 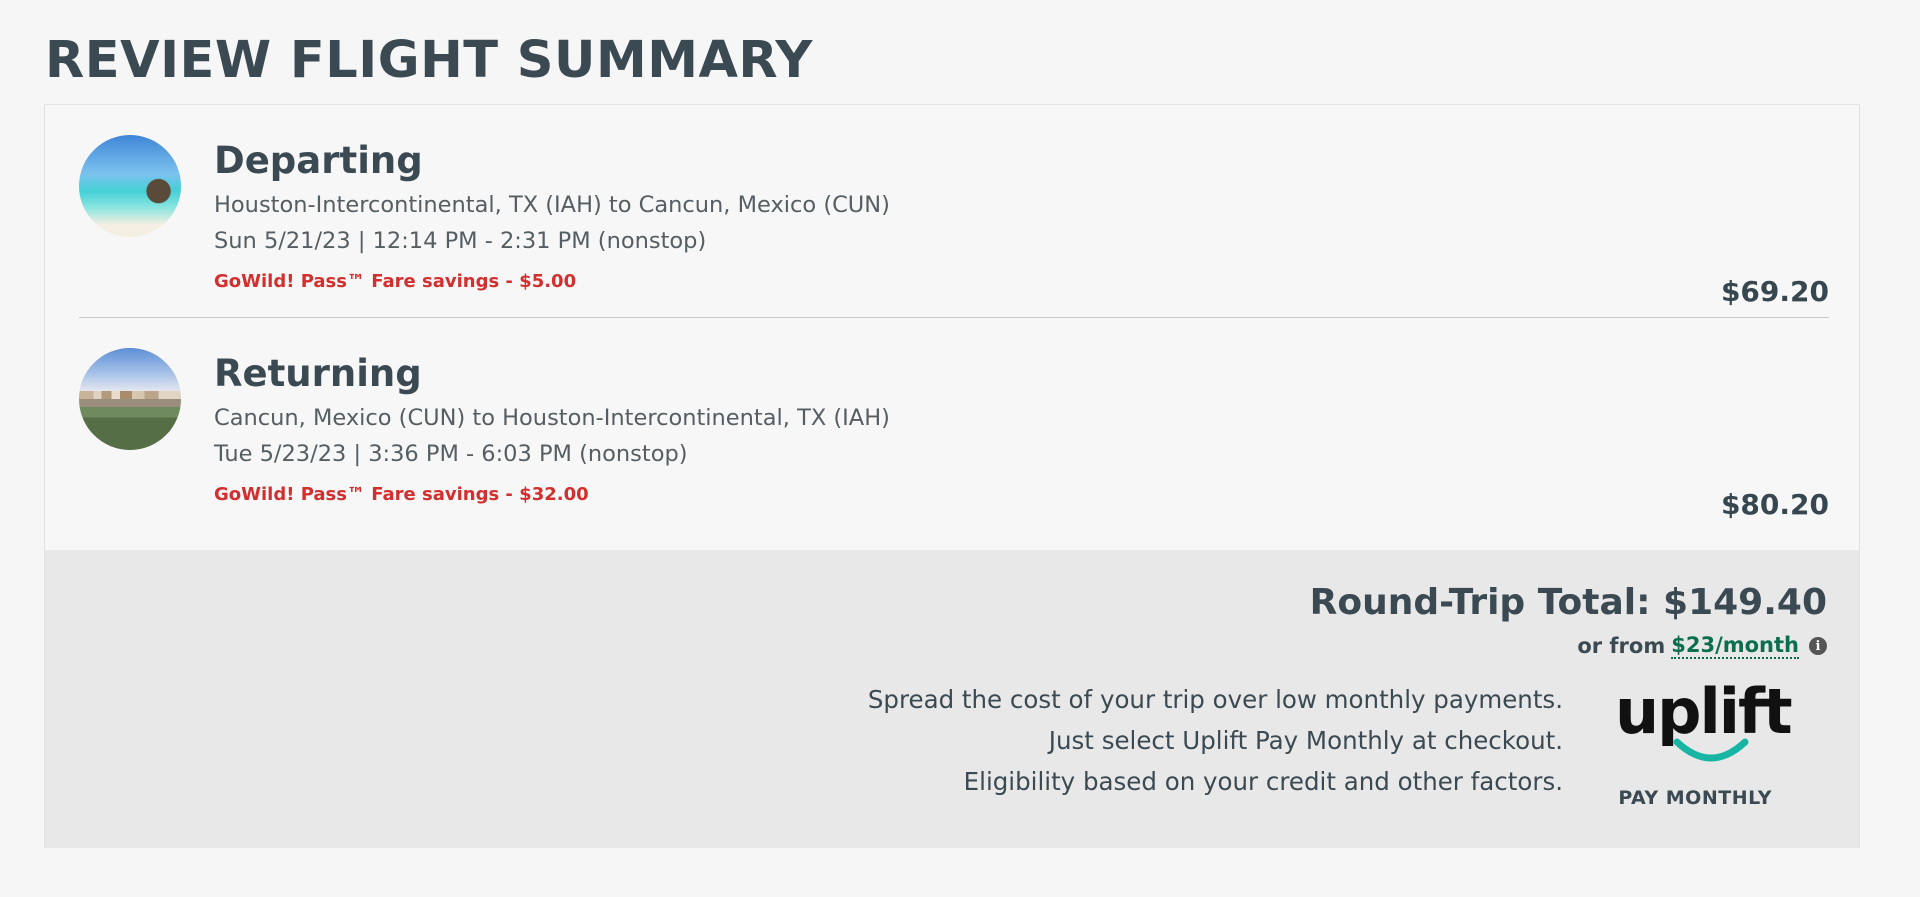 I want to click on uplift-smile-icon, so click(x=1711, y=750).